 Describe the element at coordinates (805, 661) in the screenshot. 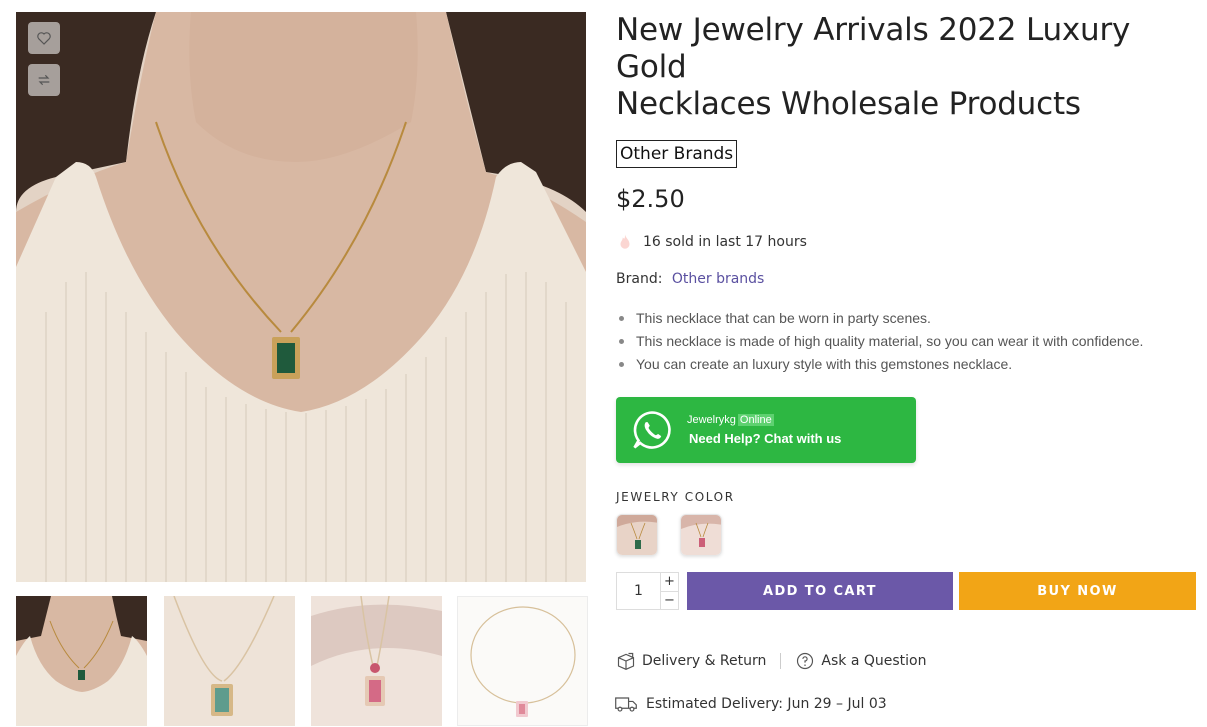

I see `question-circle-icon` at that location.